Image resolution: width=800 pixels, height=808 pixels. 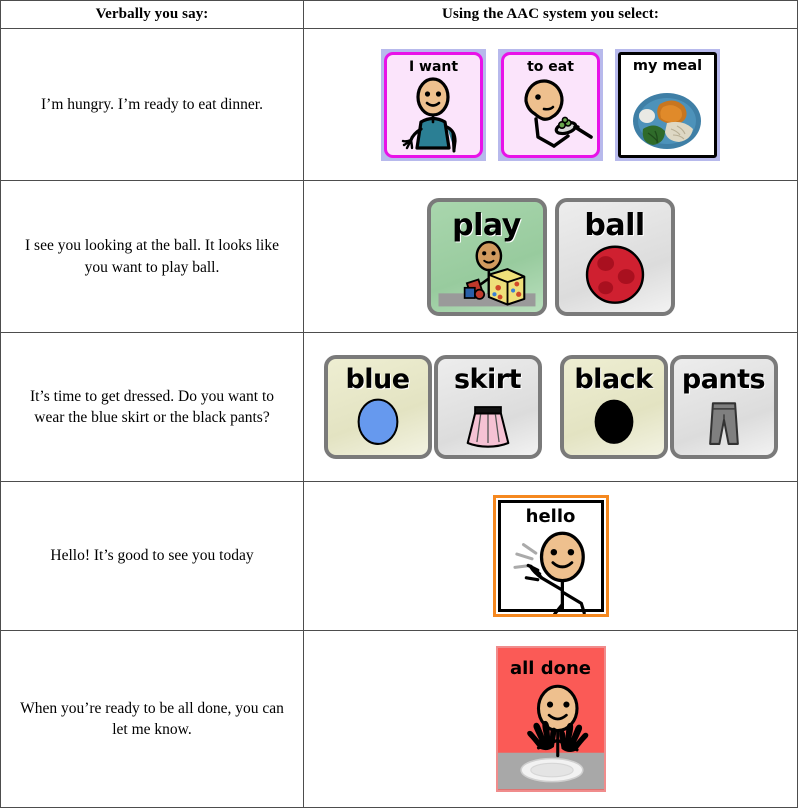 I want to click on aac-card-all-done: all done, so click(x=550, y=719).